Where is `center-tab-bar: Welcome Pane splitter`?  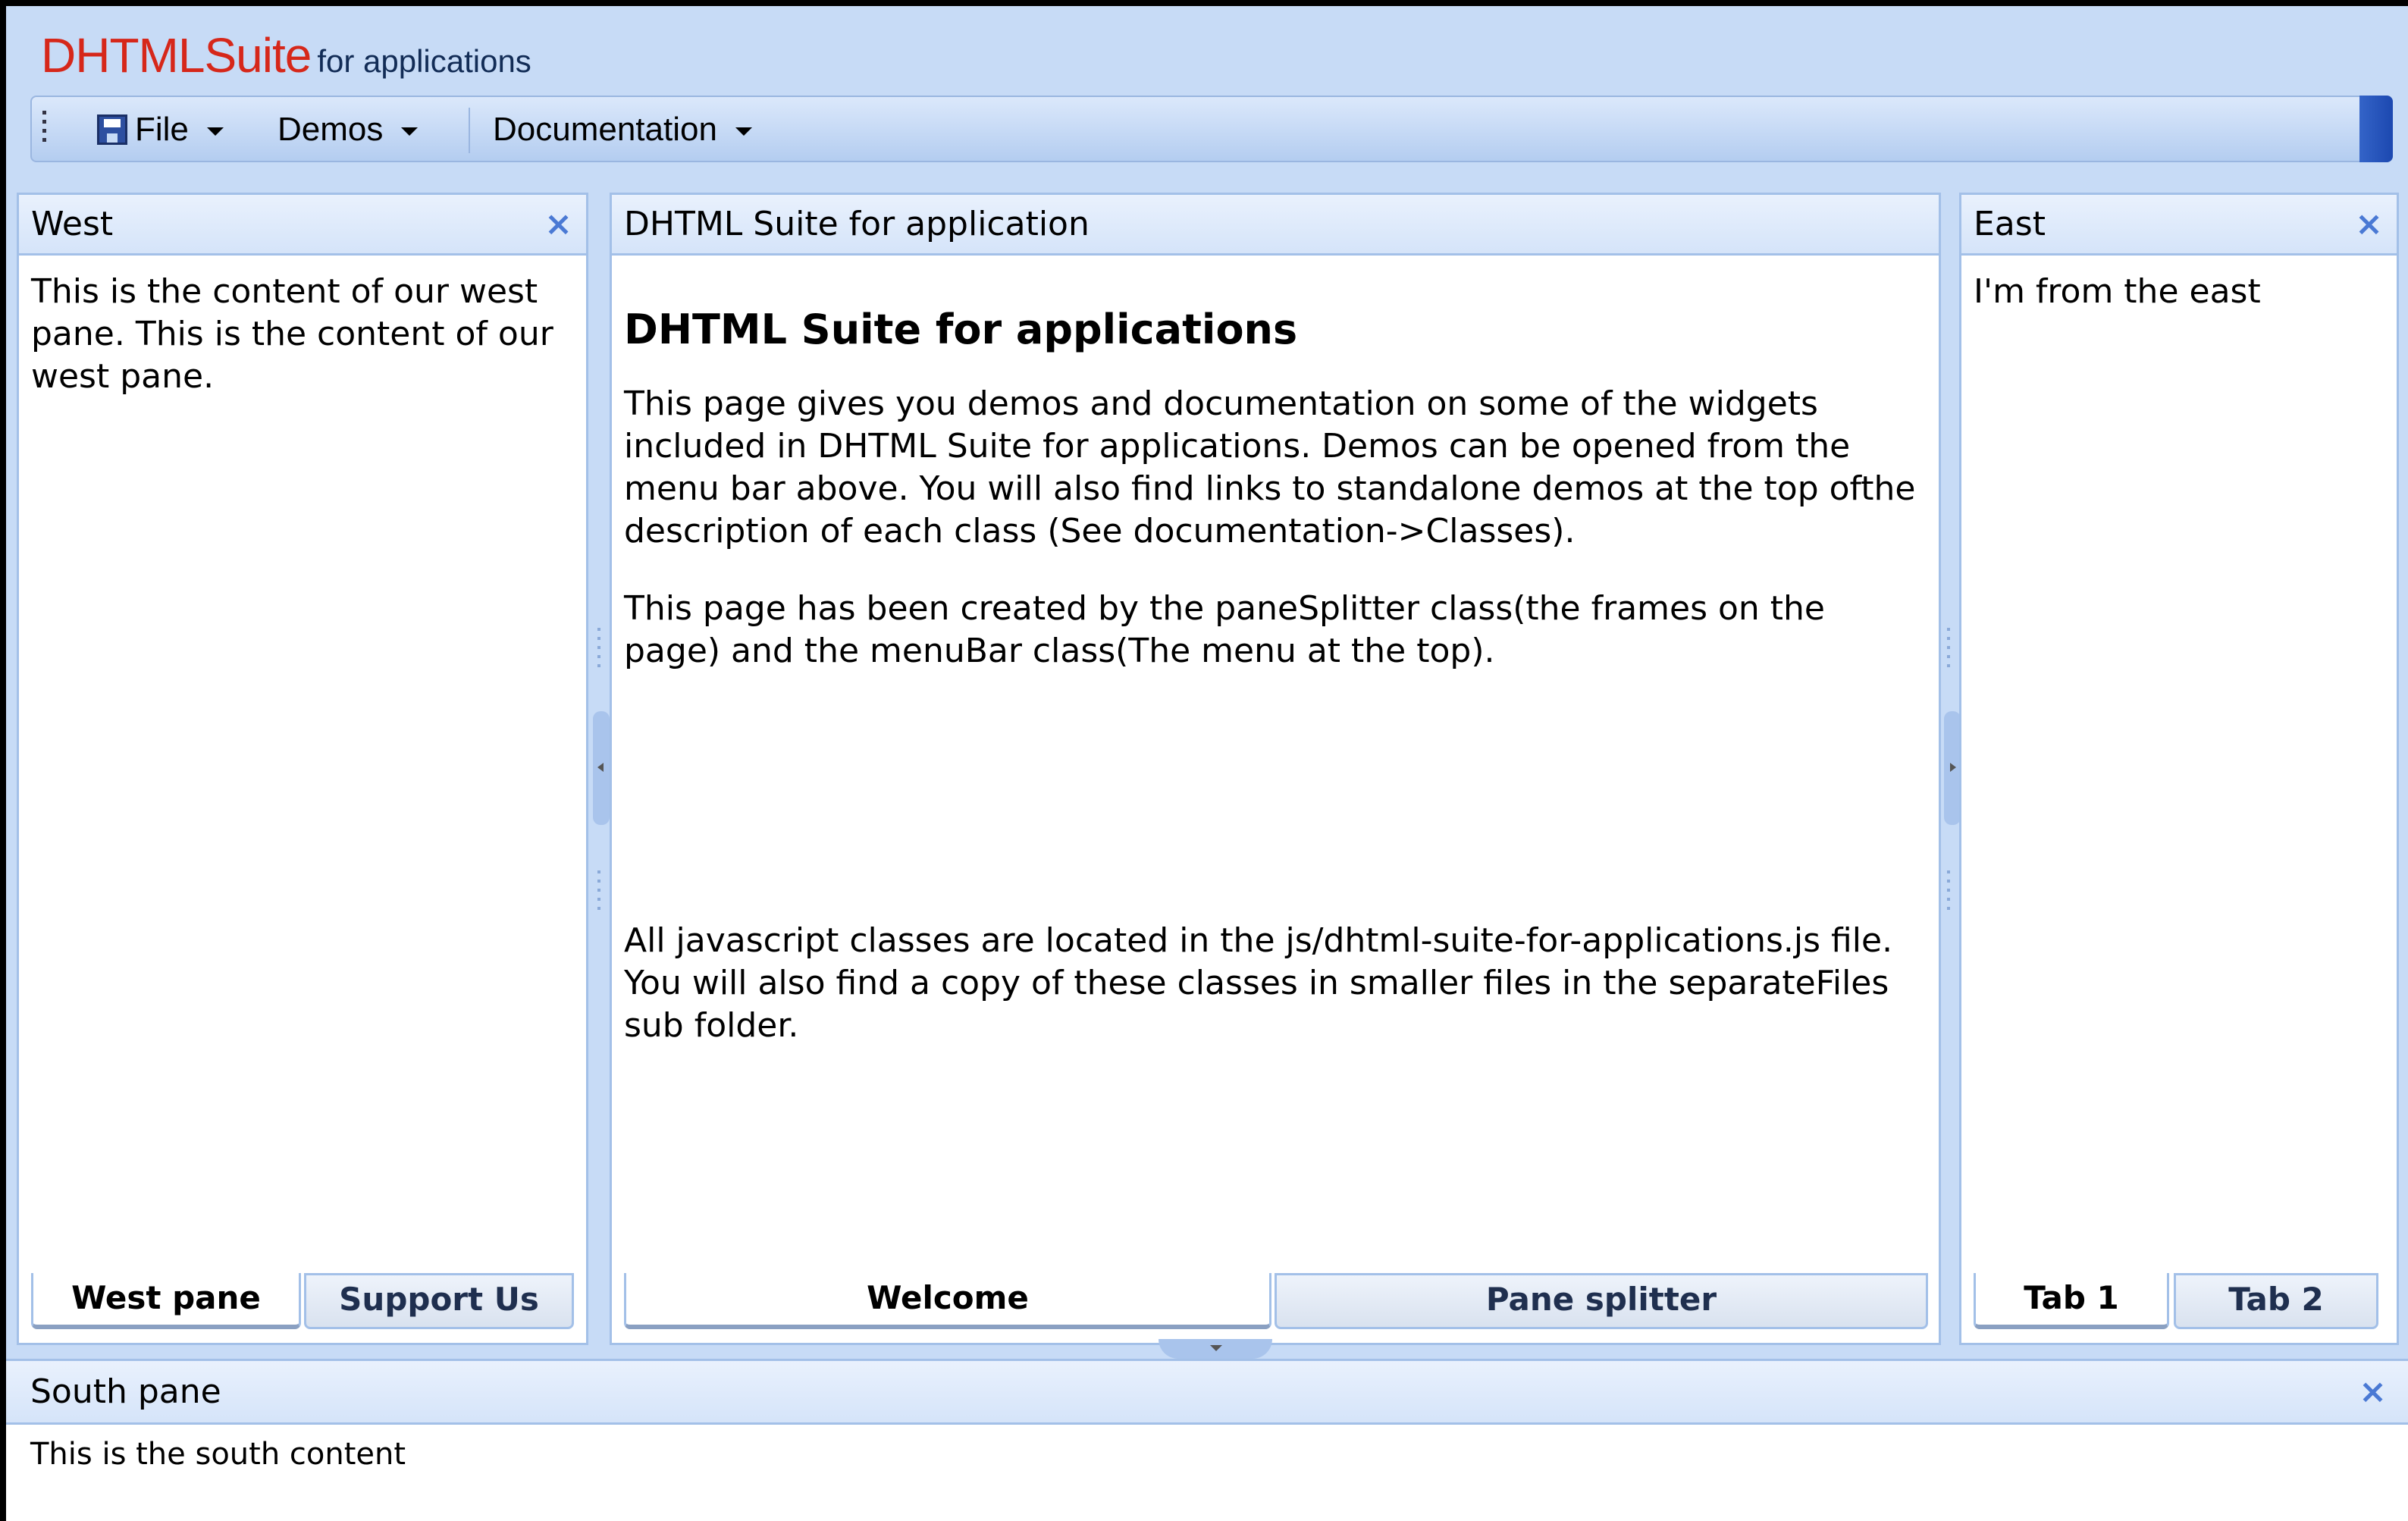 center-tab-bar: Welcome Pane splitter is located at coordinates (1276, 1302).